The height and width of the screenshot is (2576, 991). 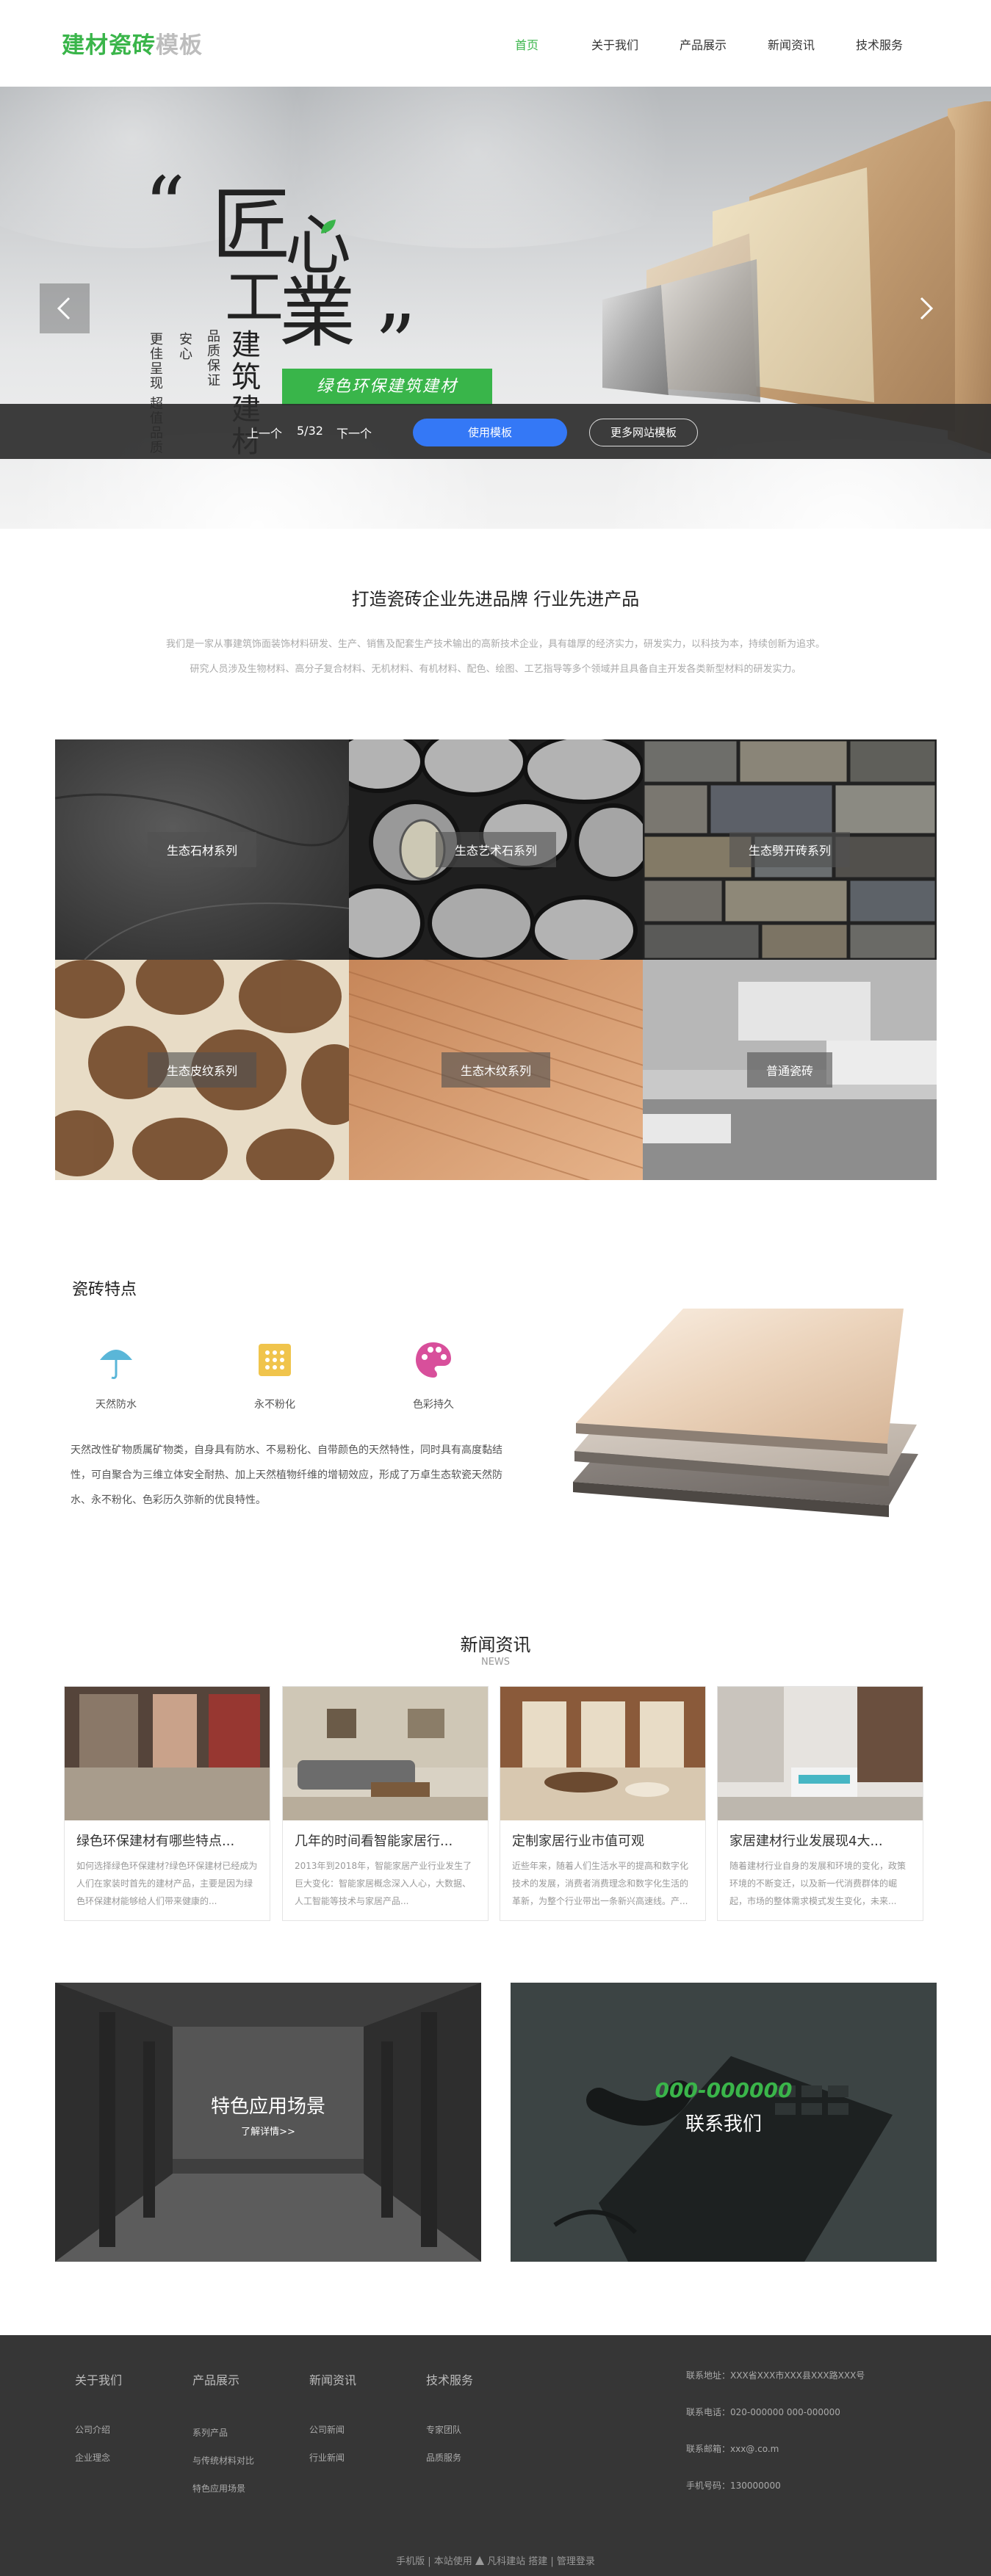 What do you see at coordinates (578, 1841) in the screenshot?
I see `news-title: 定制家居行业市值可观` at bounding box center [578, 1841].